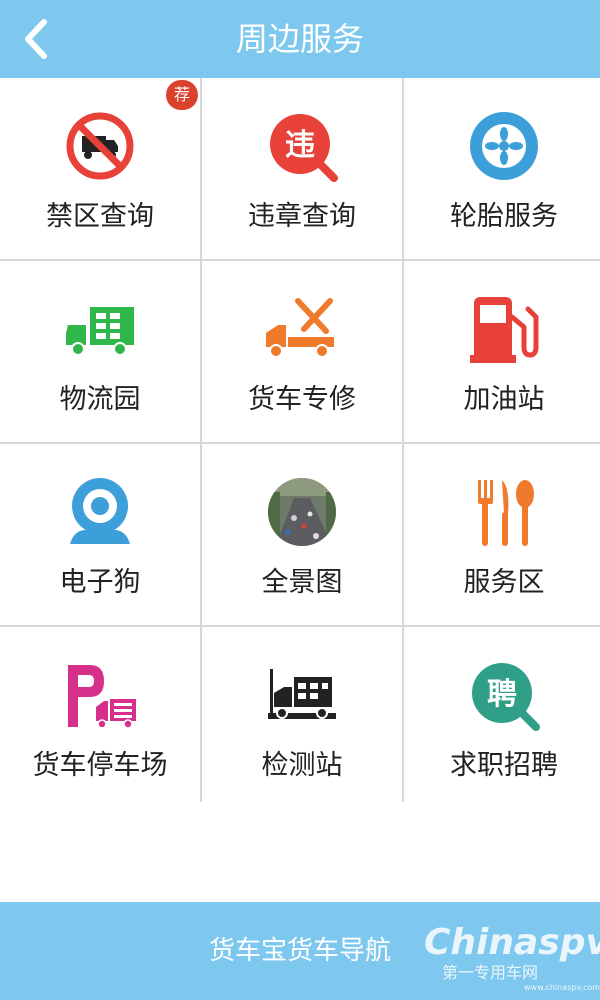 The image size is (600, 1000). I want to click on service-gas-station: 加油站, so click(502, 351).